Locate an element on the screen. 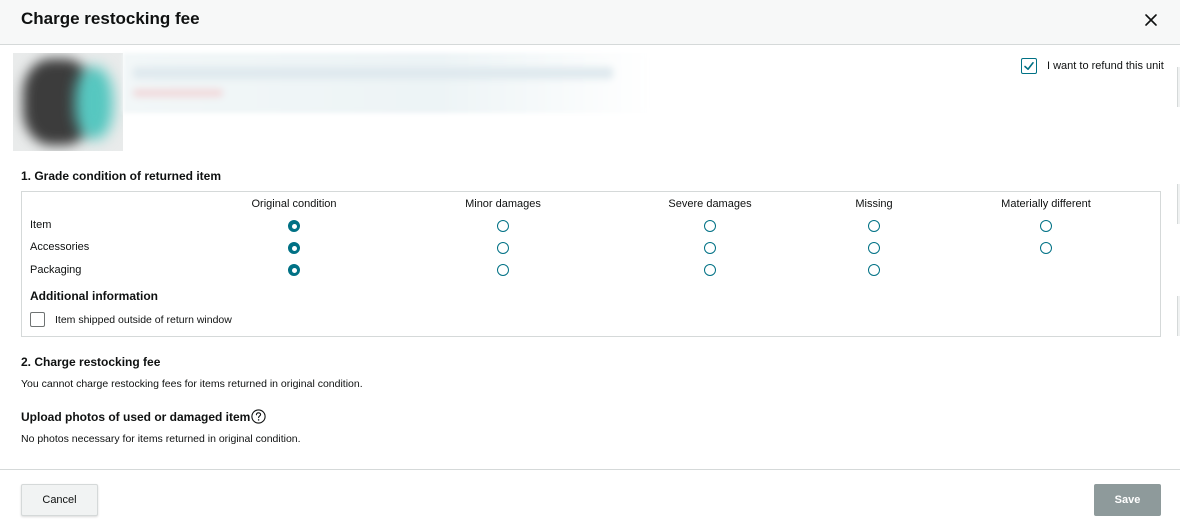 Image resolution: width=1180 pixels, height=522 pixels. accessories-missing-radio is located at coordinates (874, 248).